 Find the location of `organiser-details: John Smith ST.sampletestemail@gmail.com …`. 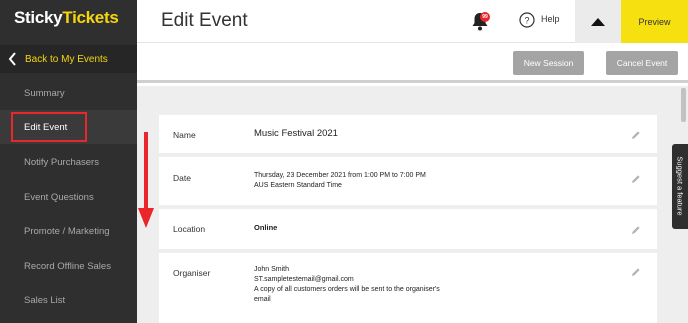

organiser-details: John Smith ST.sampletestemail@gmail.com … is located at coordinates (347, 285).